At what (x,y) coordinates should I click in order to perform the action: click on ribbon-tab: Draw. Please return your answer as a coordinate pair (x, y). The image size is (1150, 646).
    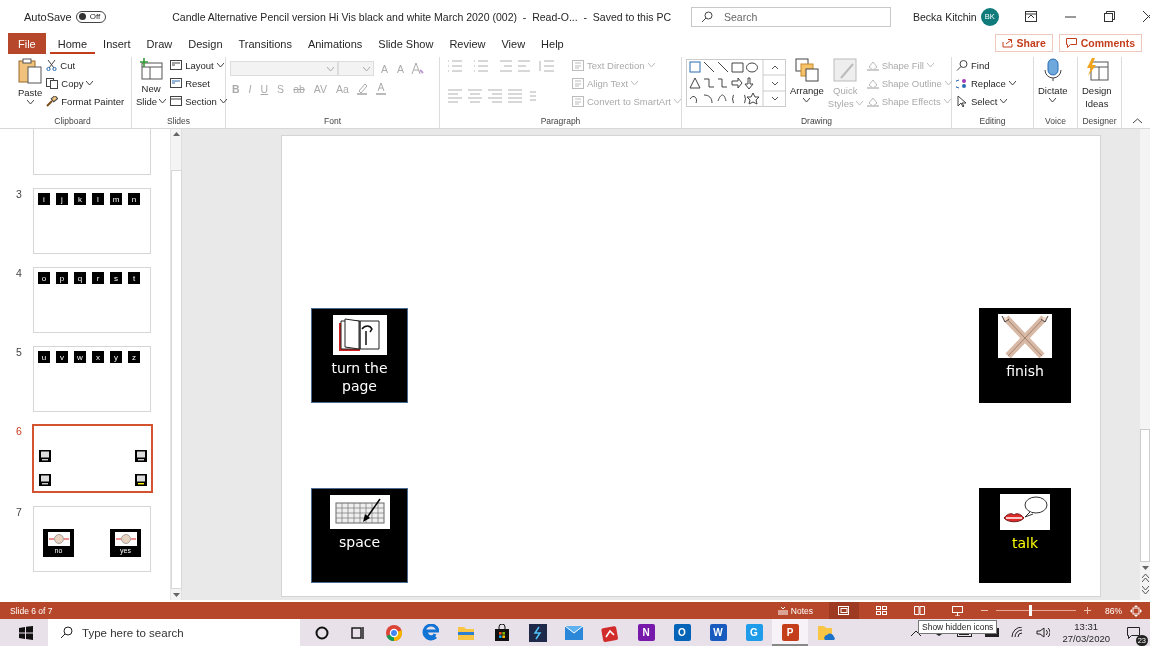
    Looking at the image, I should click on (159, 43).